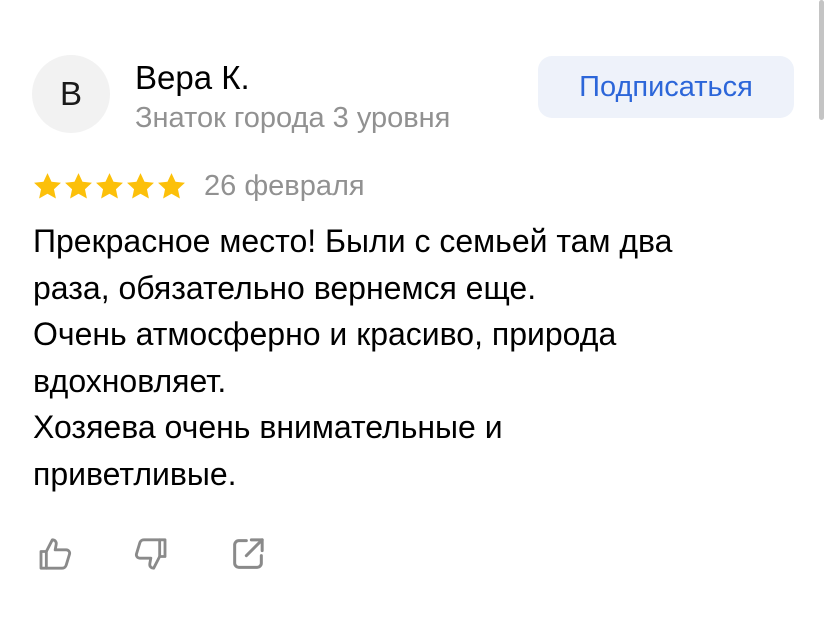 This screenshot has width=827, height=618. I want to click on rating-stars, so click(109, 186).